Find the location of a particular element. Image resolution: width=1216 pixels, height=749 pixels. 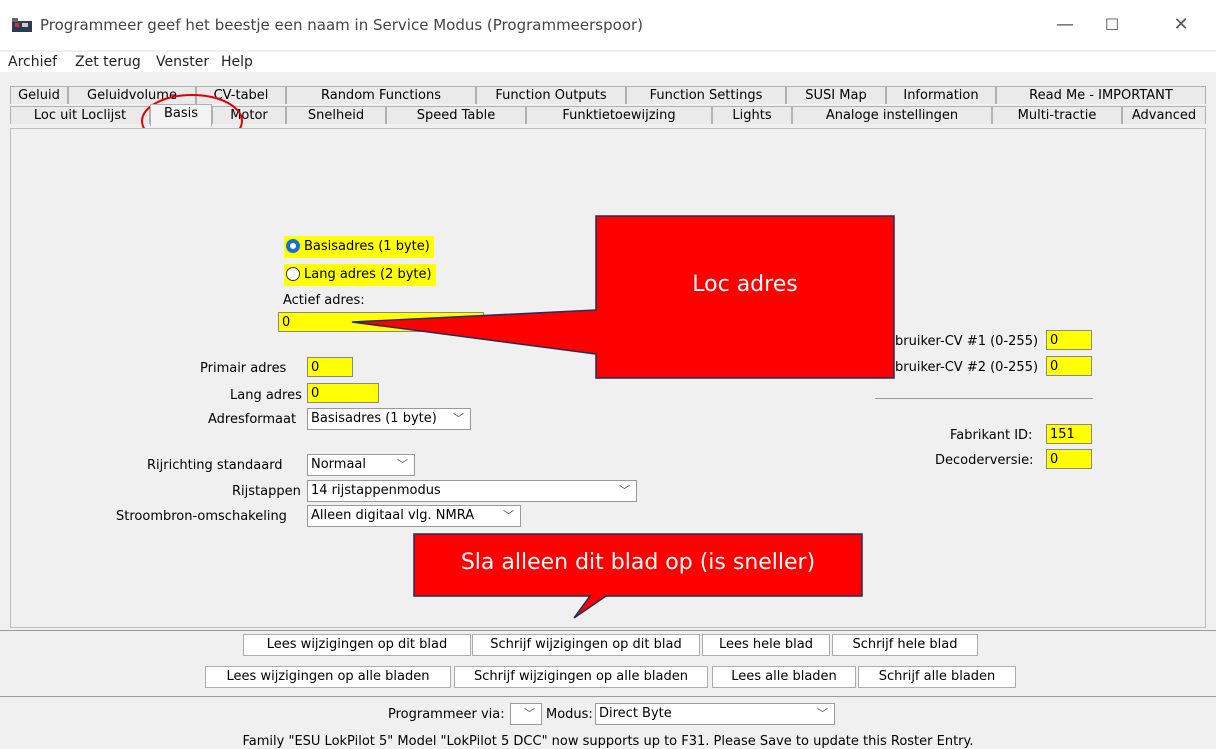

schrijf-wijzigingen-alle-button: Schrijf wijzigingen op alle bladen is located at coordinates (581, 677).